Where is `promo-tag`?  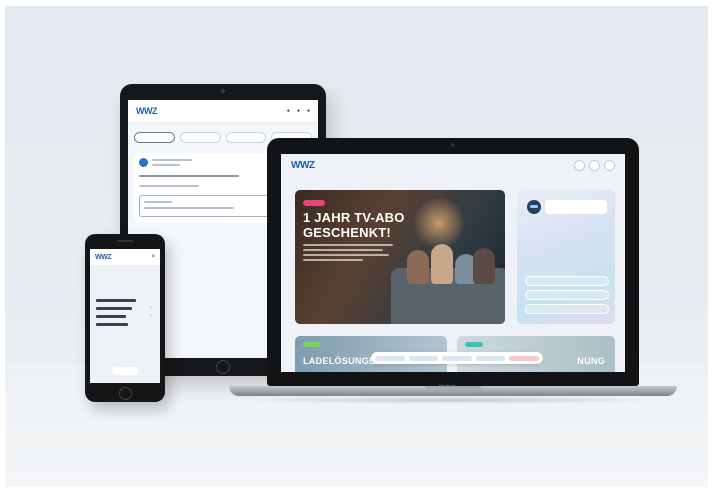 promo-tag is located at coordinates (314, 203).